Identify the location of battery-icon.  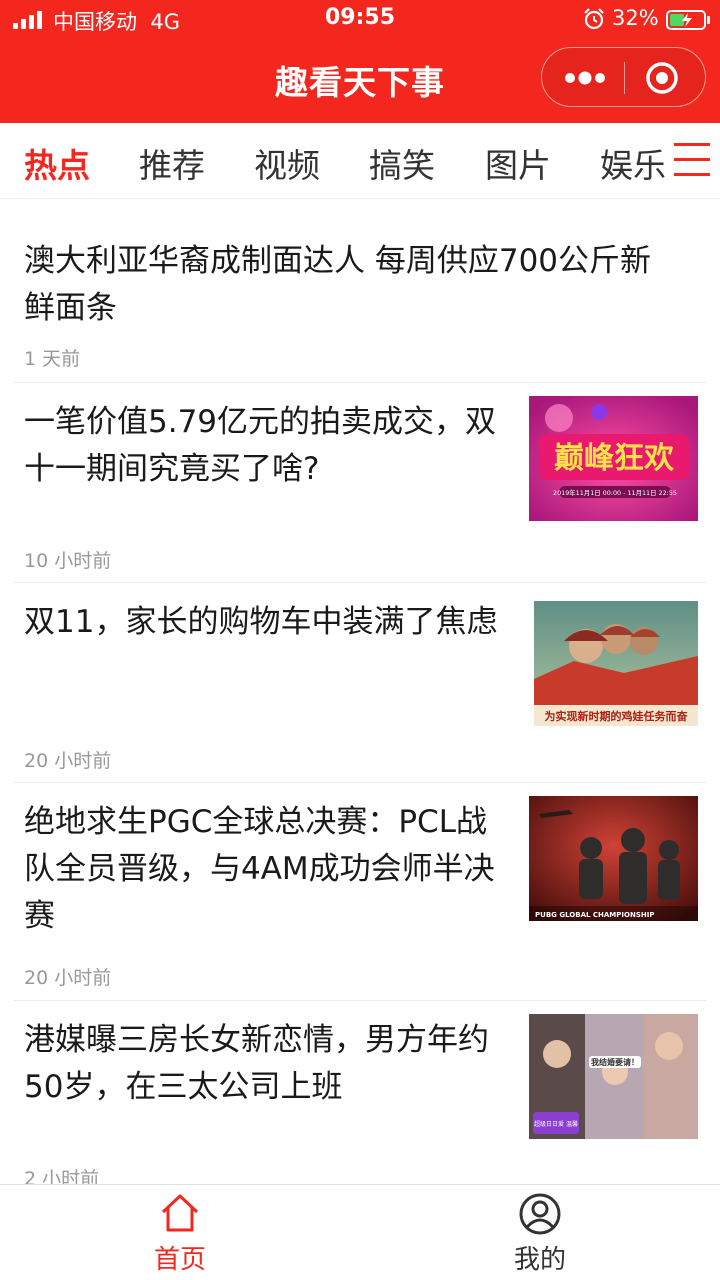
(688, 20).